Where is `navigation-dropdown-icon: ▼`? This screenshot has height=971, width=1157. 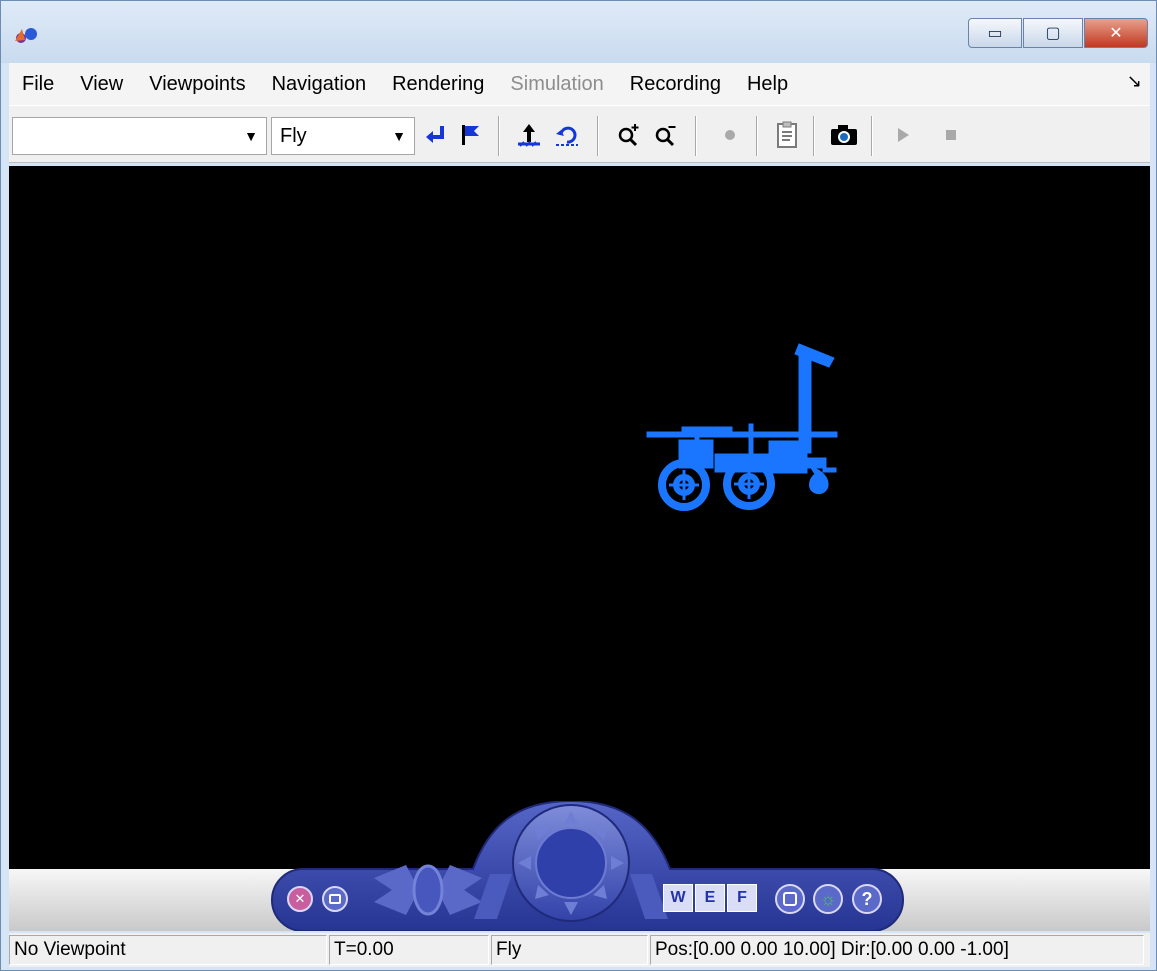 navigation-dropdown-icon: ▼ is located at coordinates (399, 136).